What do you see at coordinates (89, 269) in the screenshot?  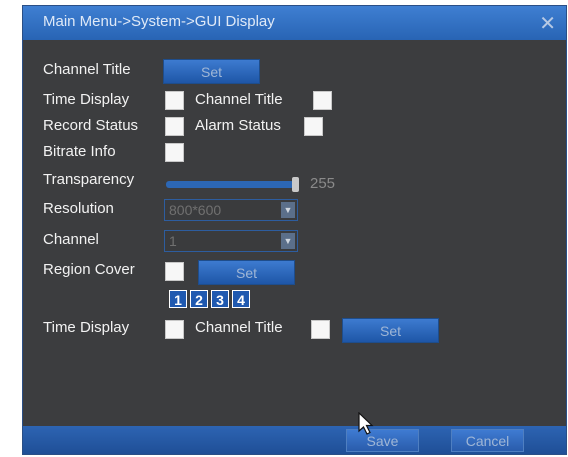 I see `region-cover-label: Region Cover` at bounding box center [89, 269].